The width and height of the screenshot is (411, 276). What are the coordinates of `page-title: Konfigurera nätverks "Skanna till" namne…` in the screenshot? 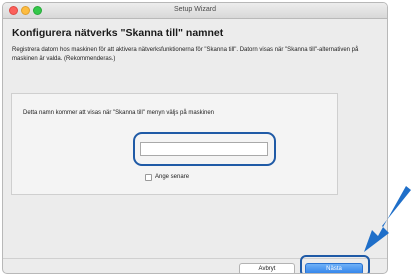 It's located at (118, 33).